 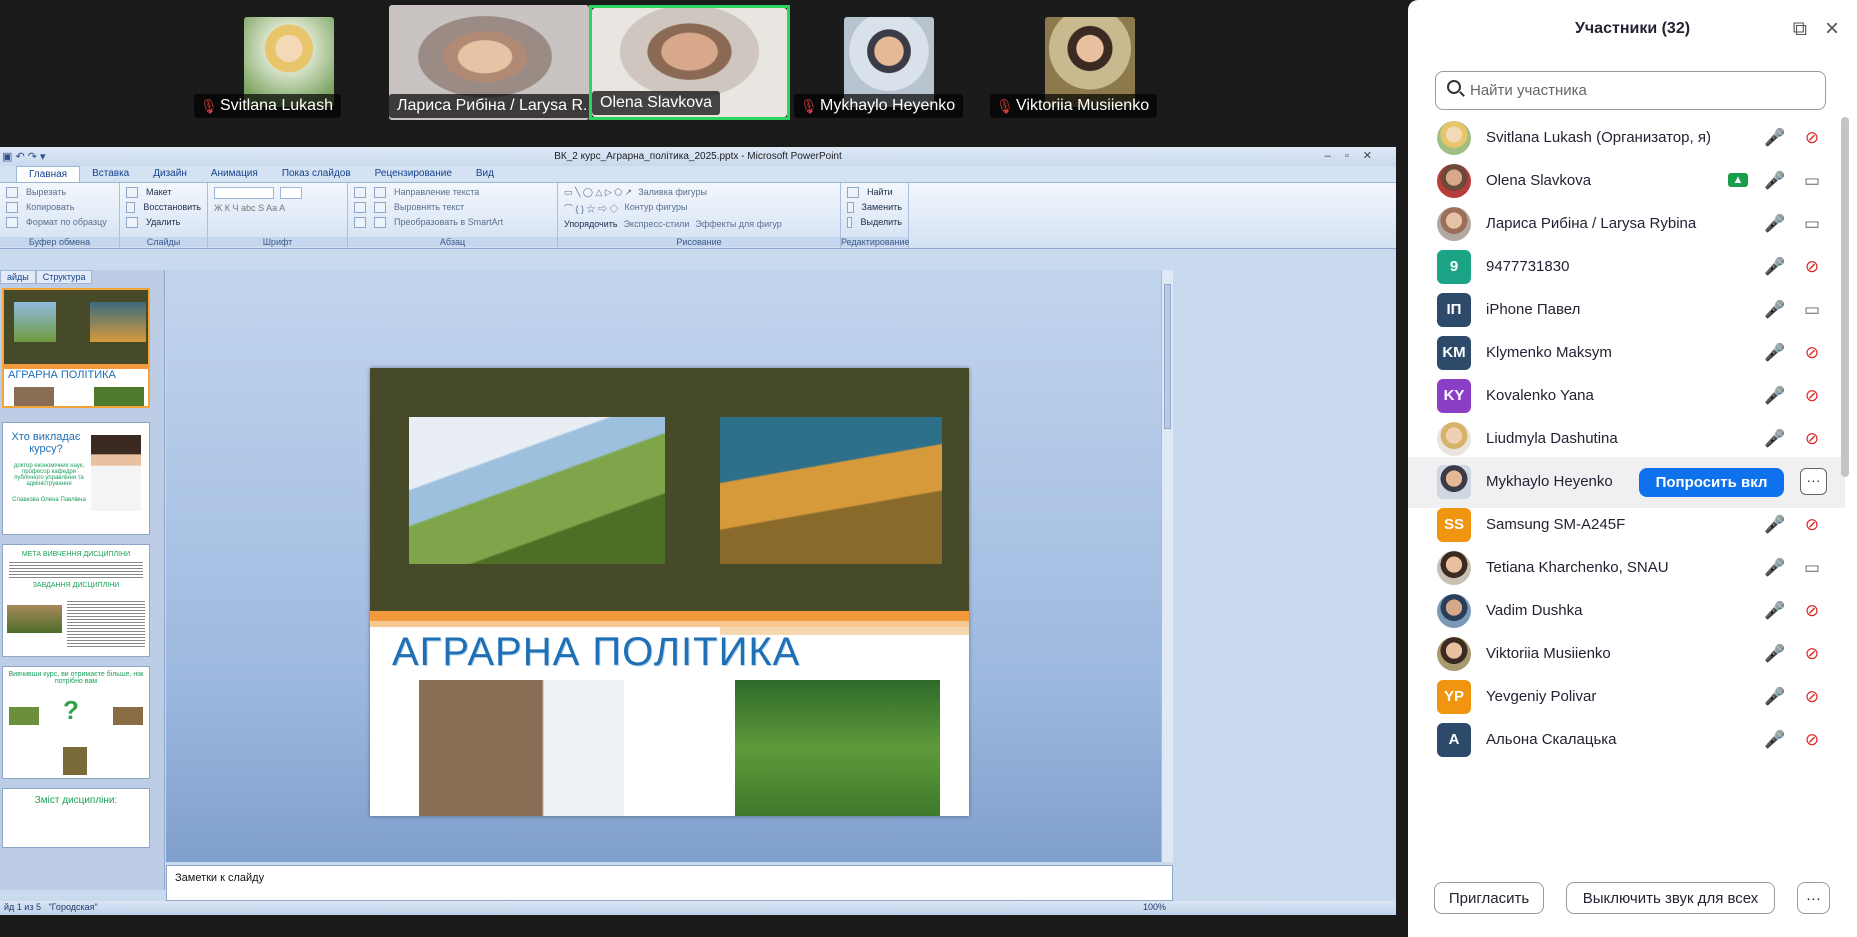 I want to click on align-text-button: Выровнять текст, so click(x=429, y=207).